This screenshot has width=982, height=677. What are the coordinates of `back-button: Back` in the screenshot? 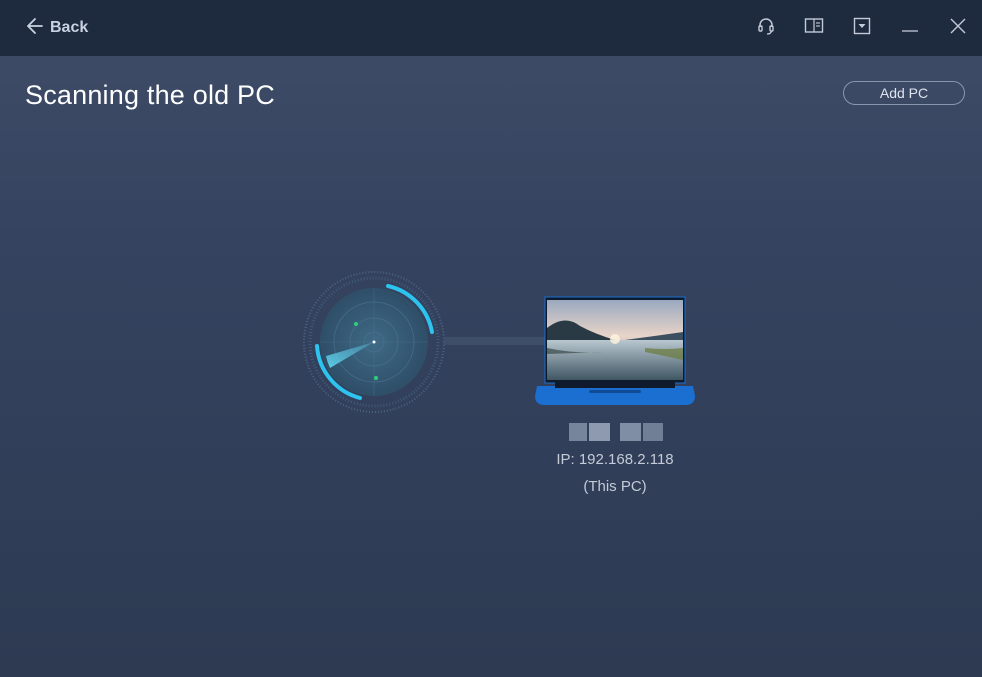 It's located at (57, 28).